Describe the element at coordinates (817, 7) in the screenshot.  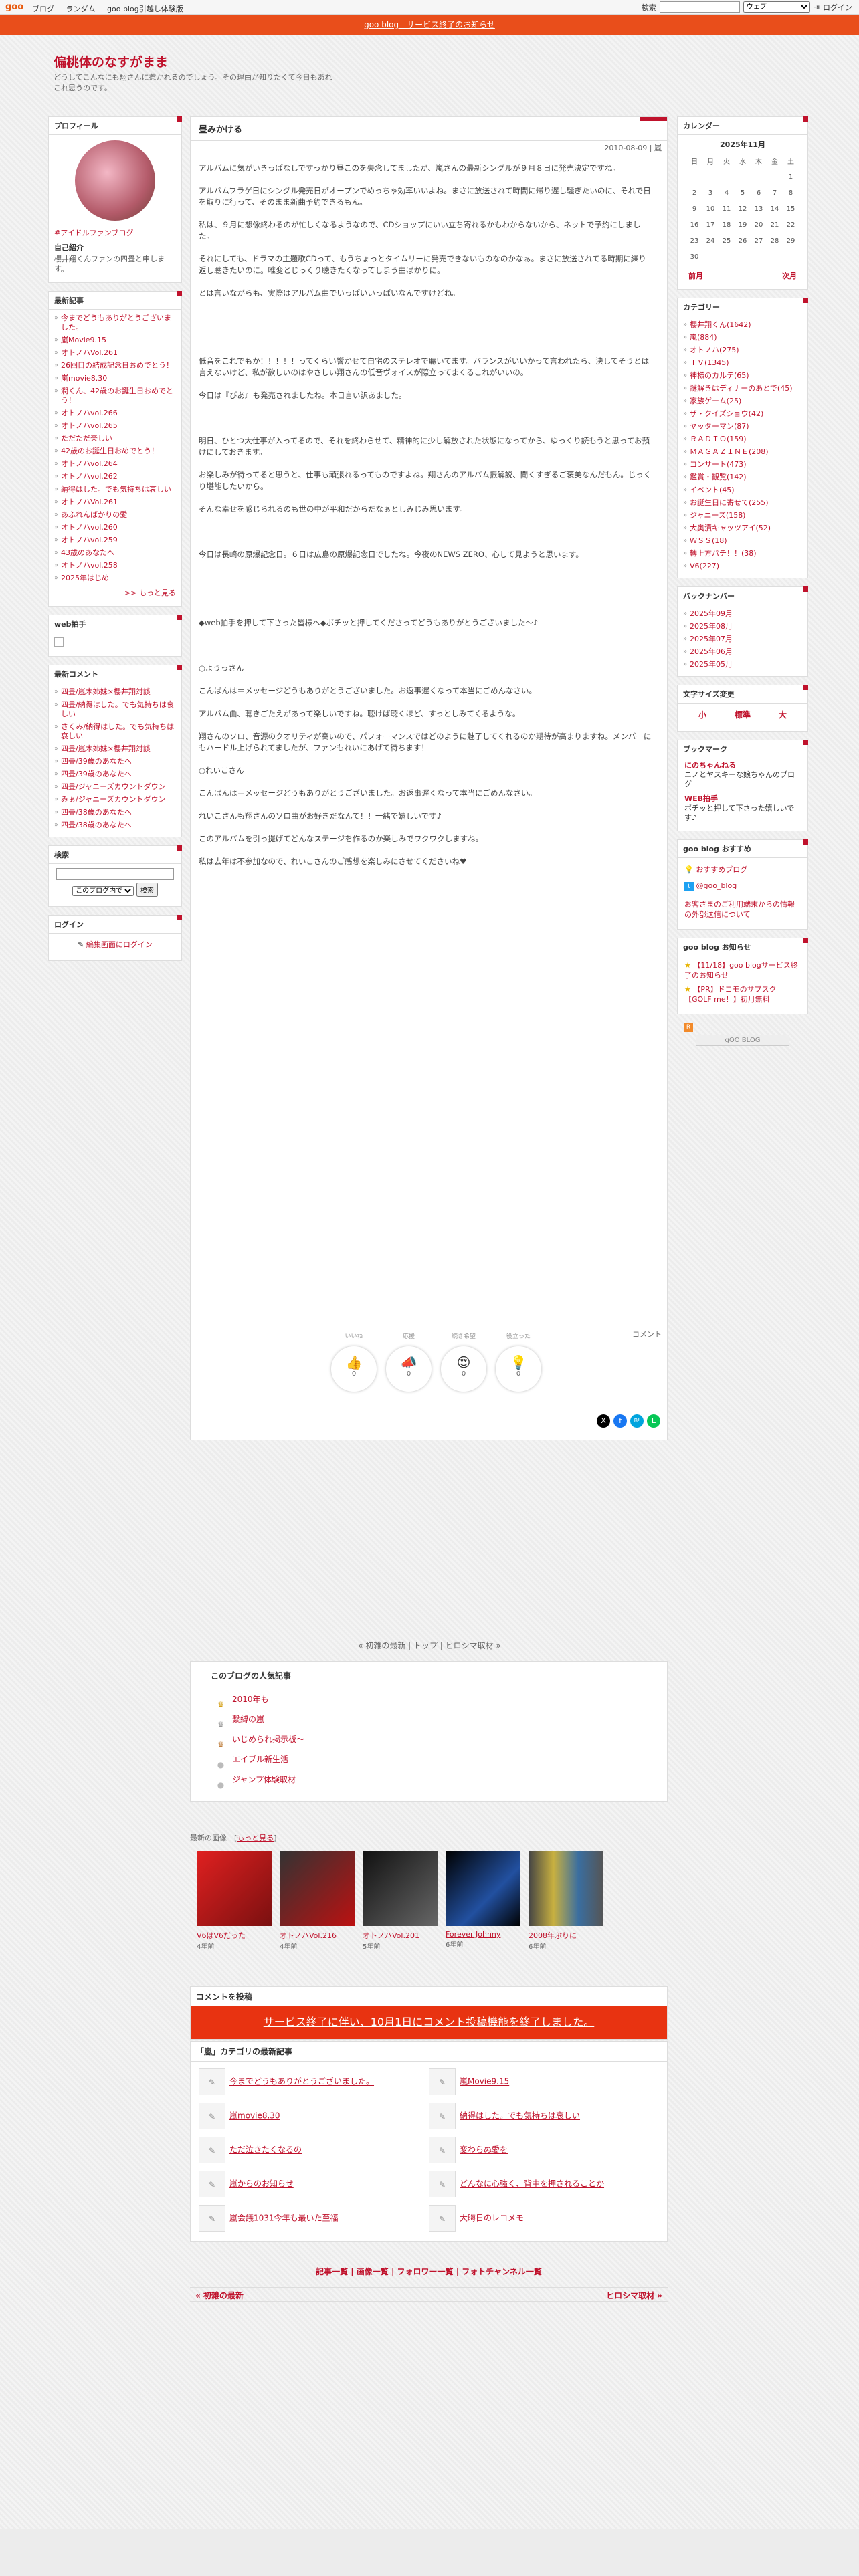
I see `login-icon: ⇥` at that location.